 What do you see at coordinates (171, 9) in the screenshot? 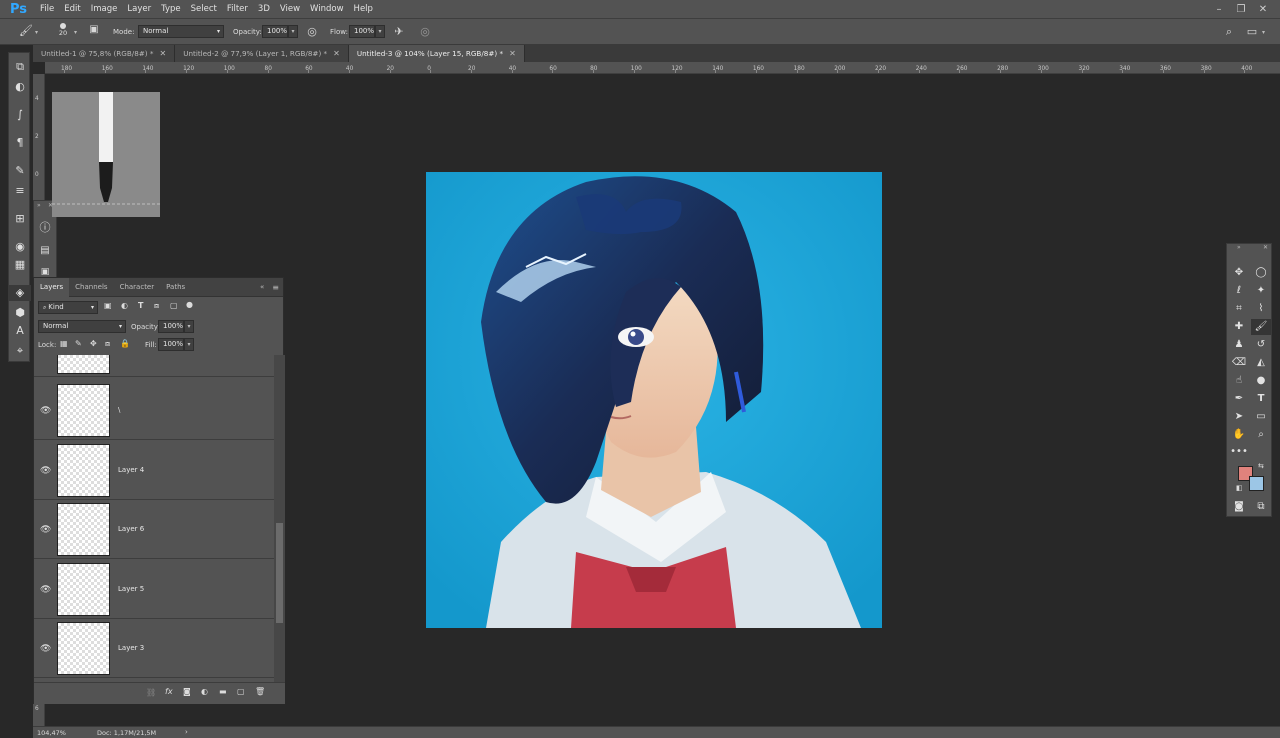
I see `menu-type: Type` at bounding box center [171, 9].